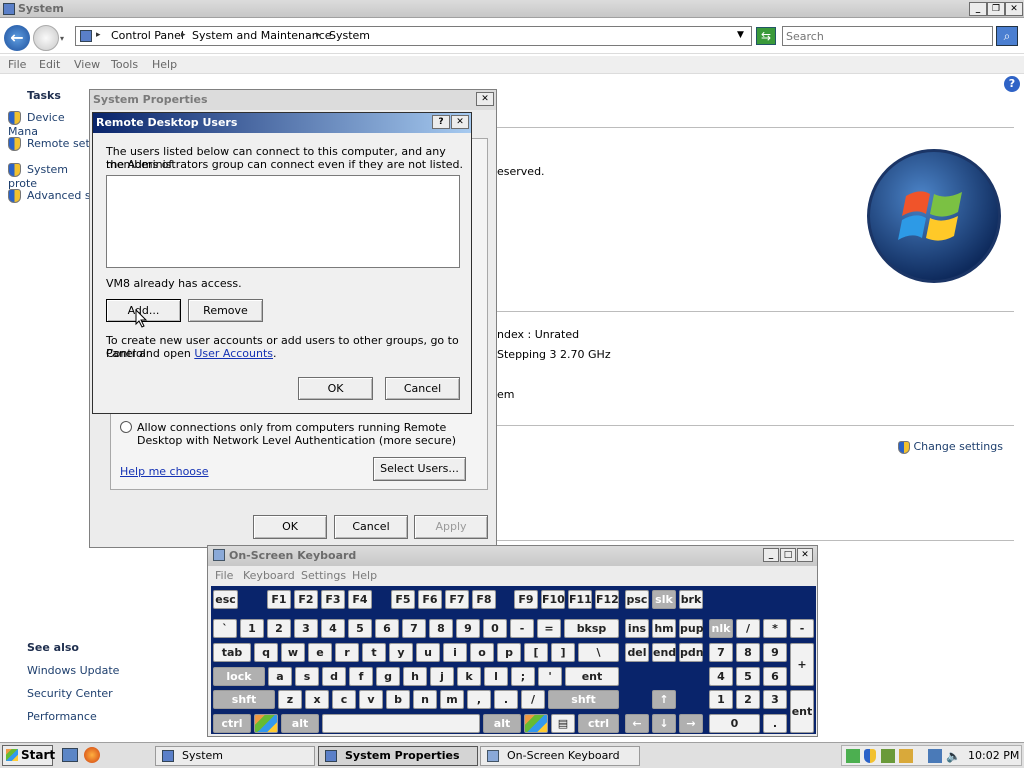 The image size is (1024, 768). What do you see at coordinates (451, 527) in the screenshot?
I see `apply-button: Apply` at bounding box center [451, 527].